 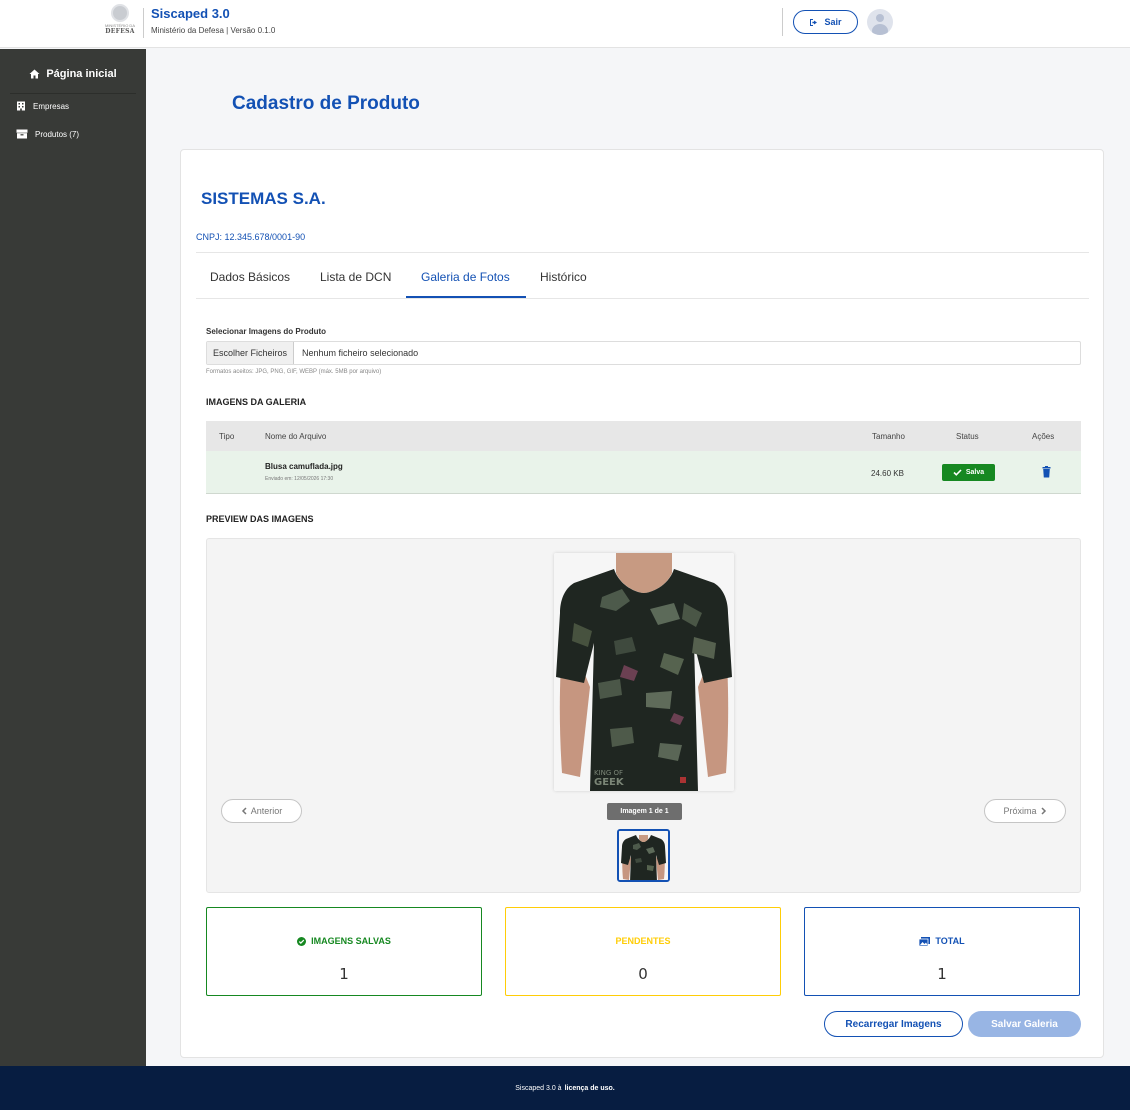 I want to click on previous-image-button: Anterior, so click(x=261, y=811).